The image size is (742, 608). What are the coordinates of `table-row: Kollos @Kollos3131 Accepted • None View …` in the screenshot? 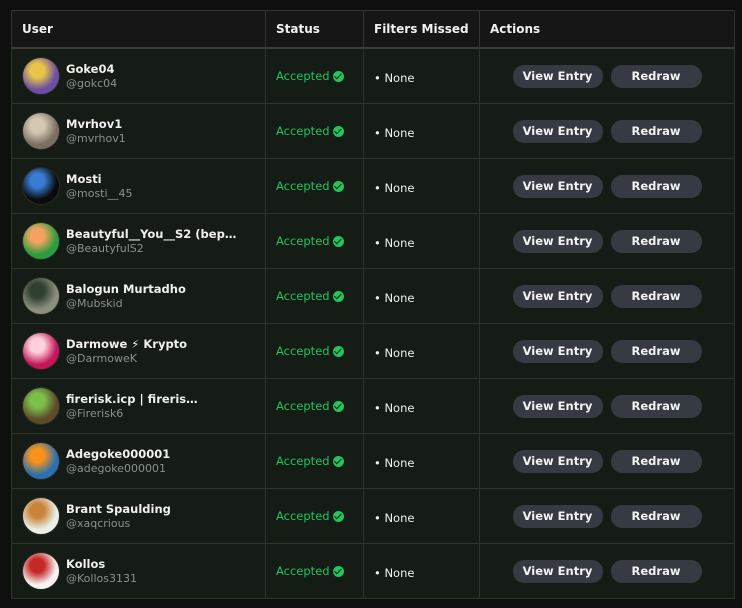 It's located at (373, 571).